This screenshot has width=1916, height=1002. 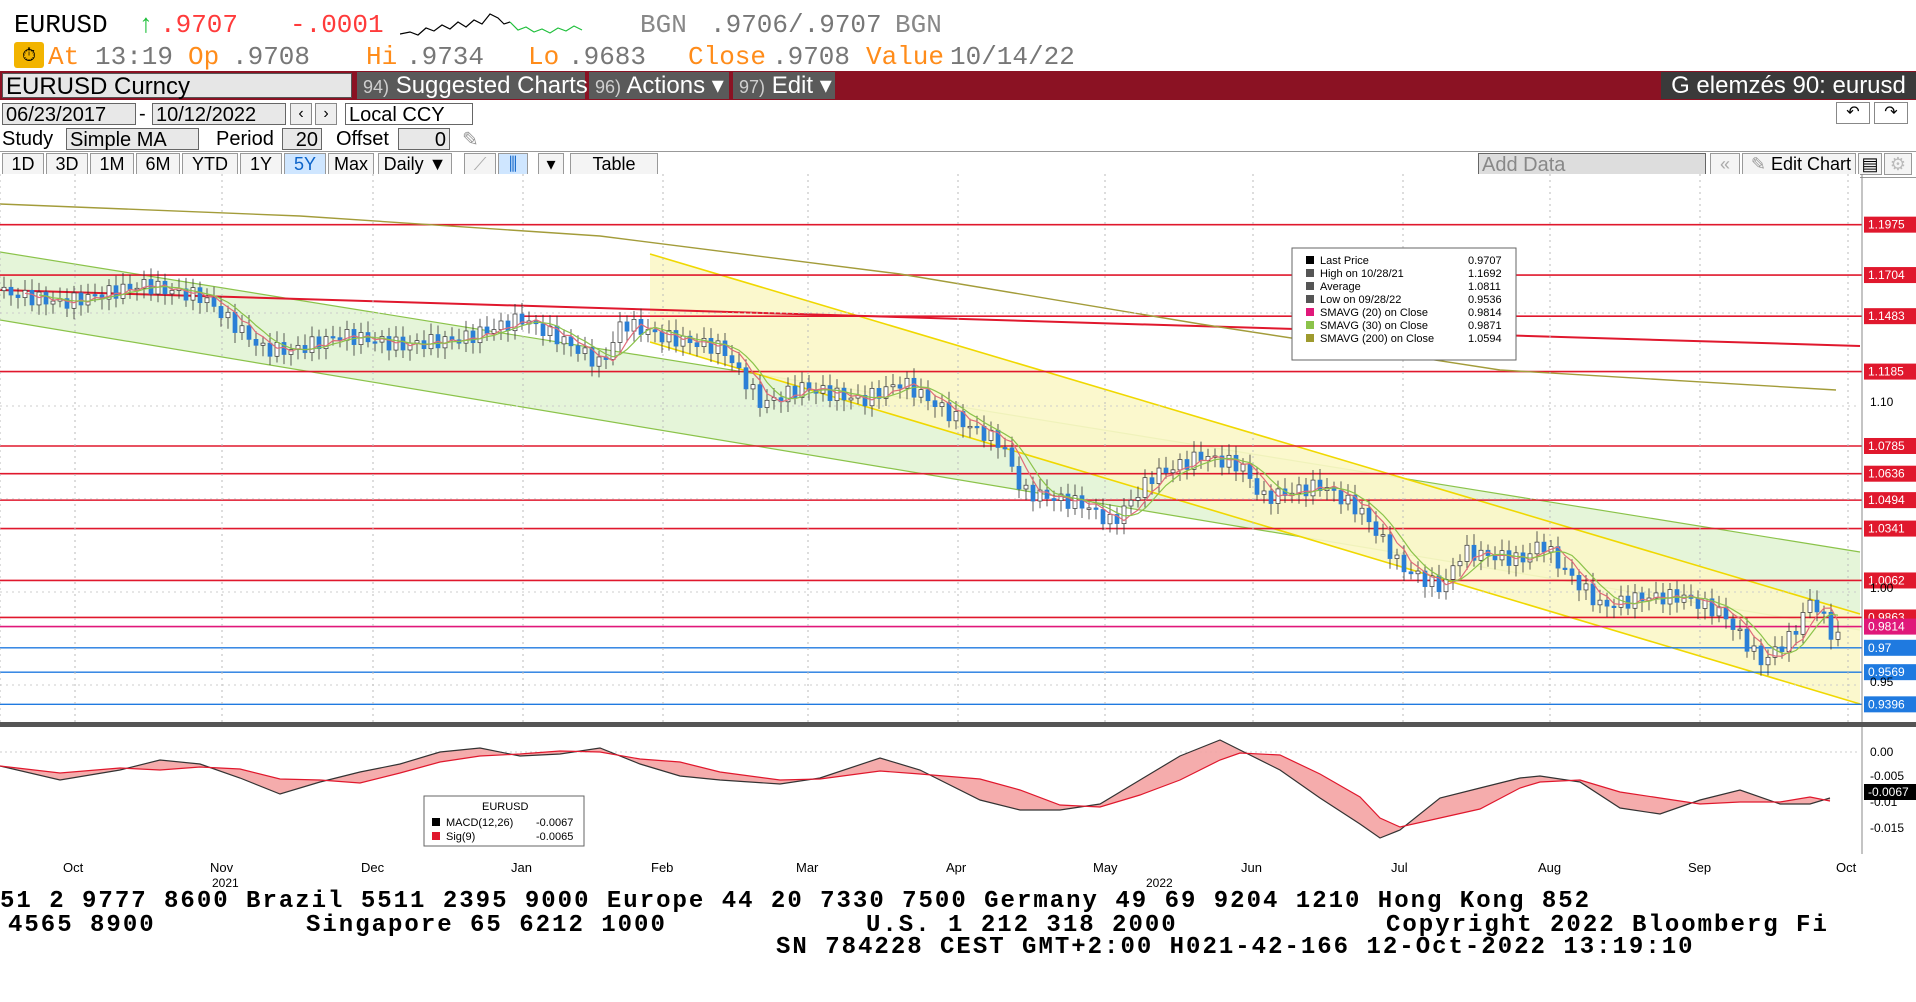 What do you see at coordinates (1374, 326) in the screenshot?
I see `legend-label: SMAVG (30) on Close` at bounding box center [1374, 326].